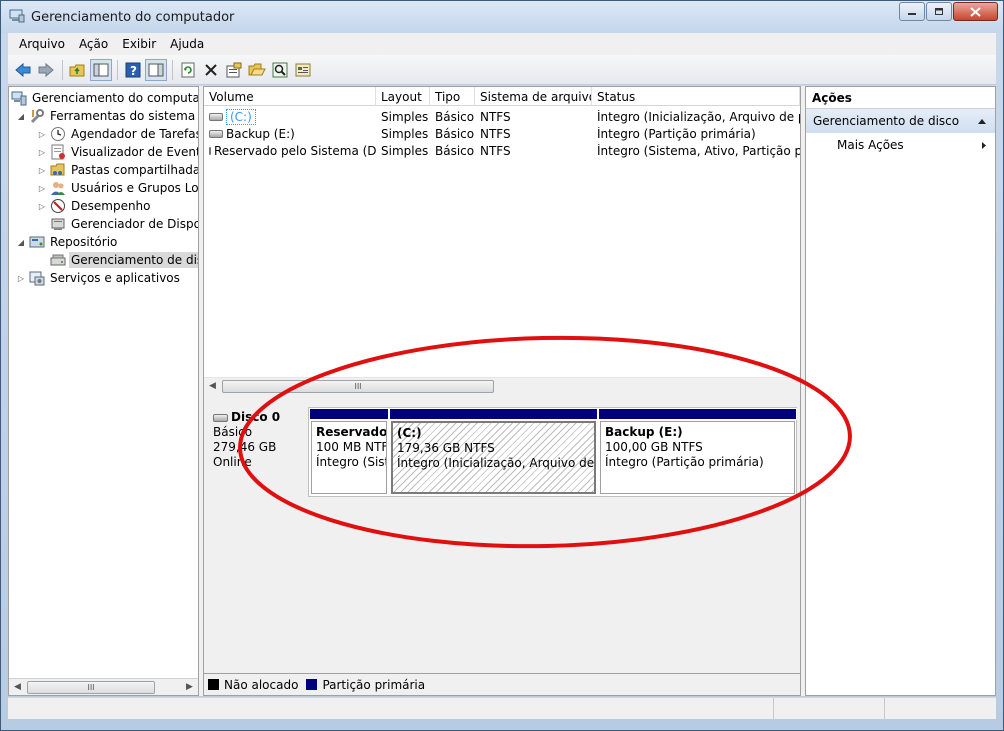 Image resolution: width=1004 pixels, height=731 pixels. I want to click on status-cell: Íntegro (Sistema, Ativo, Partição primá, so click(698, 150).